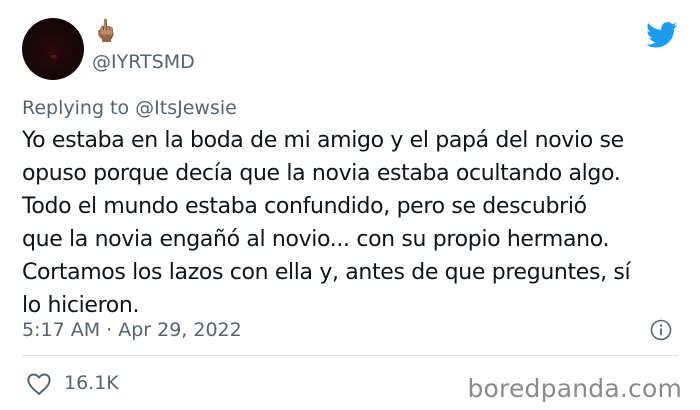  I want to click on reply-mention-link: @ItsJewsie, so click(186, 108).